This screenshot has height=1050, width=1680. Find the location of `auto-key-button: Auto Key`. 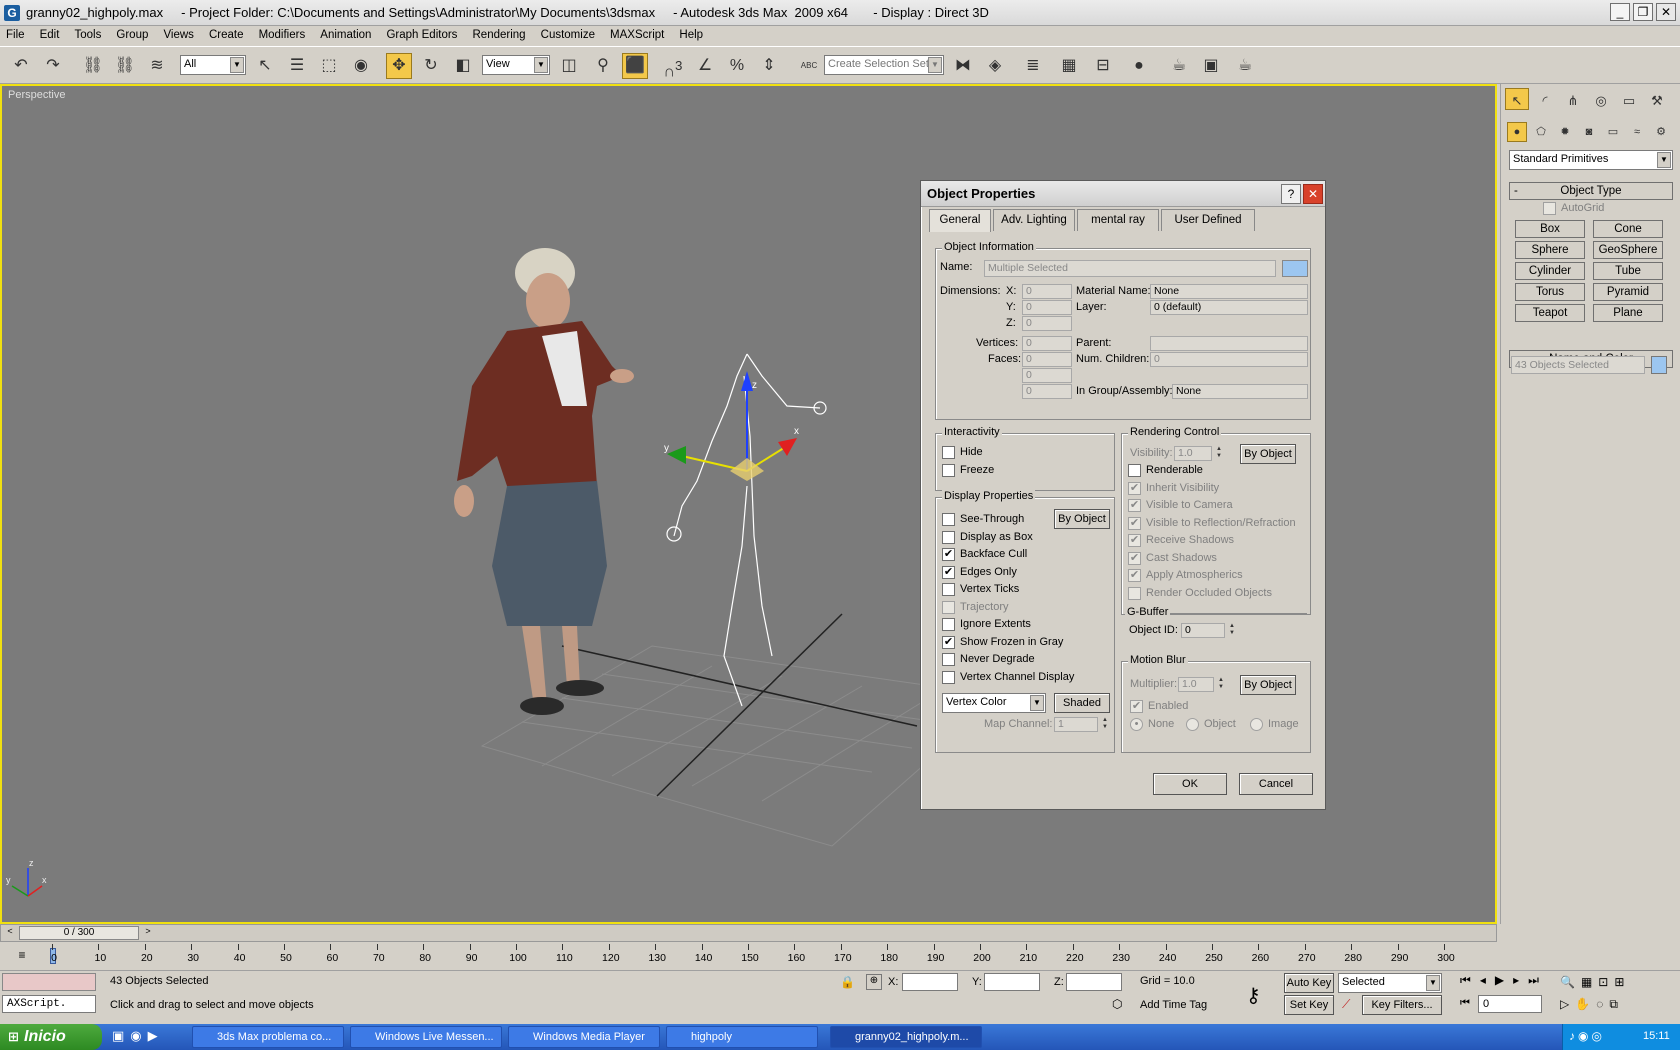

auto-key-button: Auto Key is located at coordinates (1309, 983).